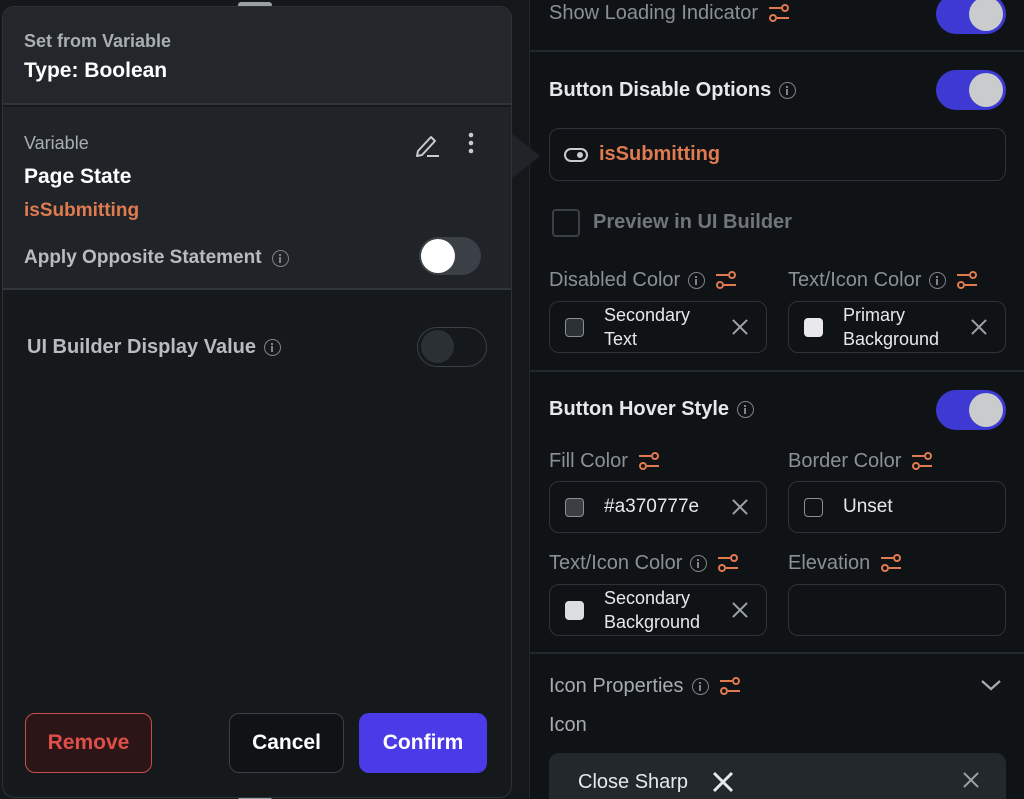 The width and height of the screenshot is (1024, 799). I want to click on disabled-color-value-line2: Text, so click(621, 339).